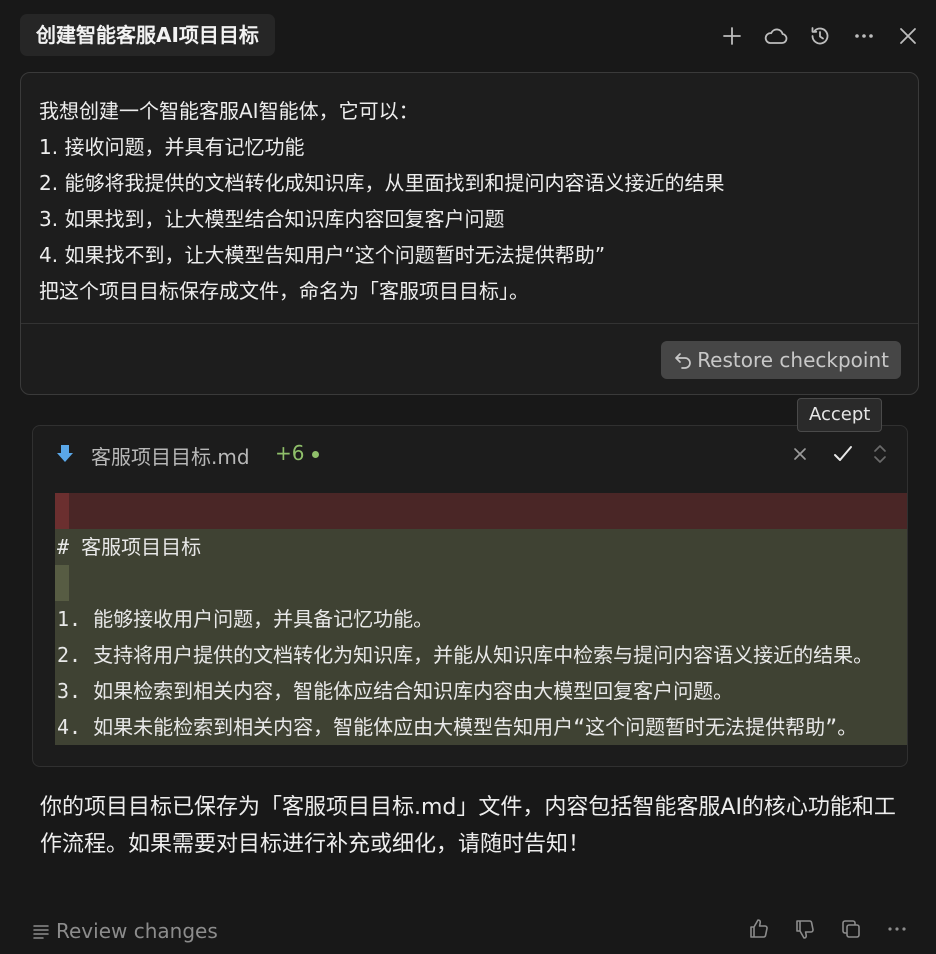  I want to click on download-arrow-icon, so click(66, 454).